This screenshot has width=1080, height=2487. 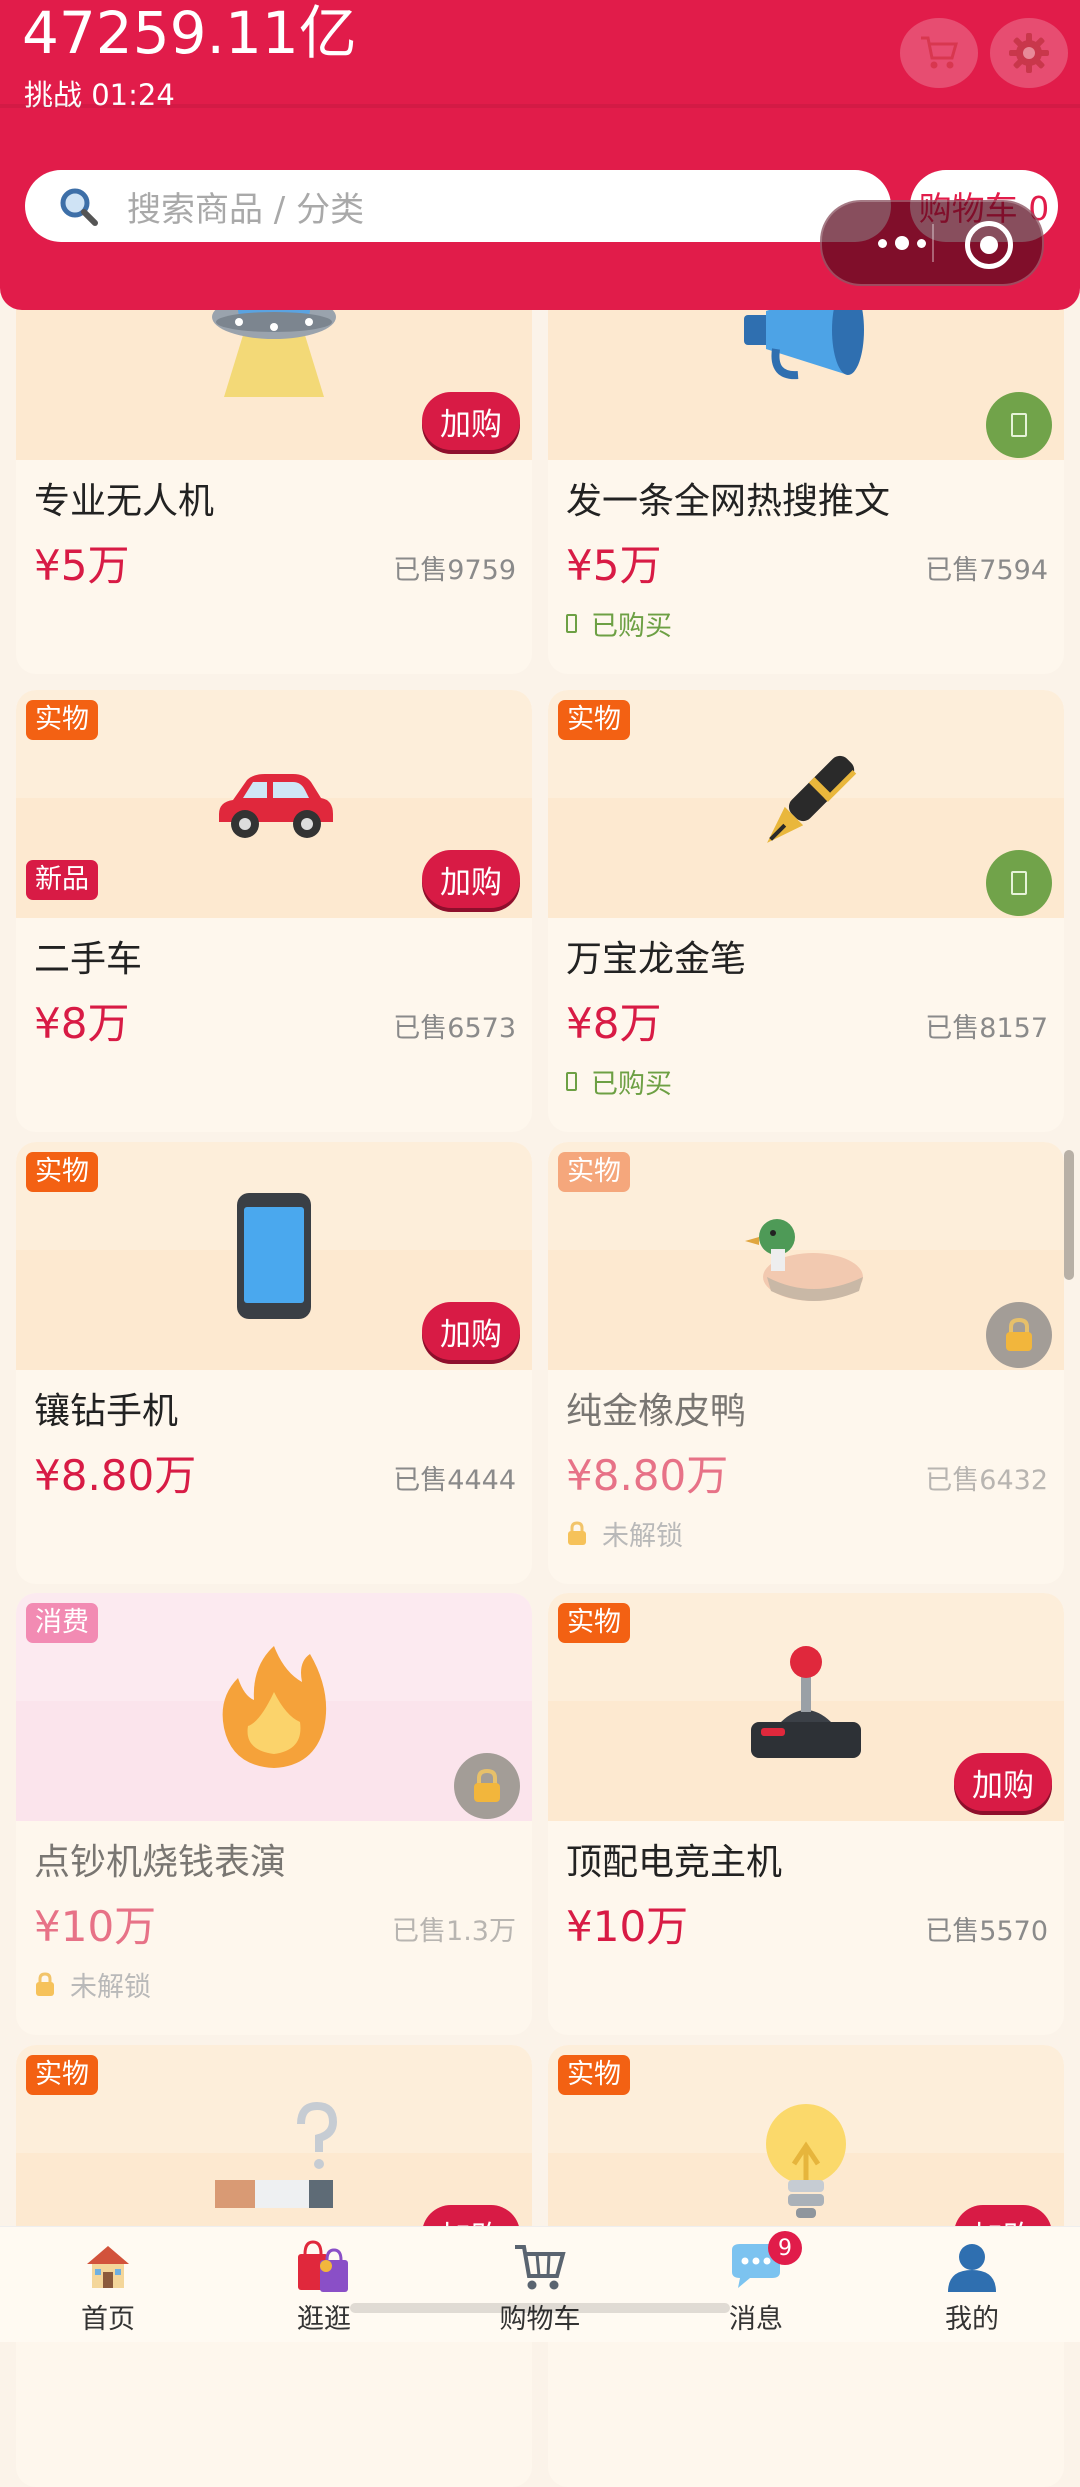 I want to click on tab-label: 消息, so click(x=756, y=2319).